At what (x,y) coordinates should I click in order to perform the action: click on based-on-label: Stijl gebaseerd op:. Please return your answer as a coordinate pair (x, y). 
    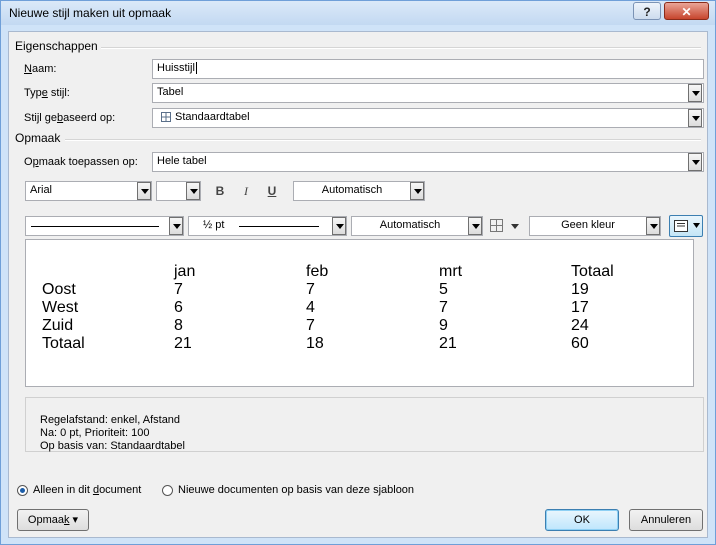
    Looking at the image, I should click on (70, 118).